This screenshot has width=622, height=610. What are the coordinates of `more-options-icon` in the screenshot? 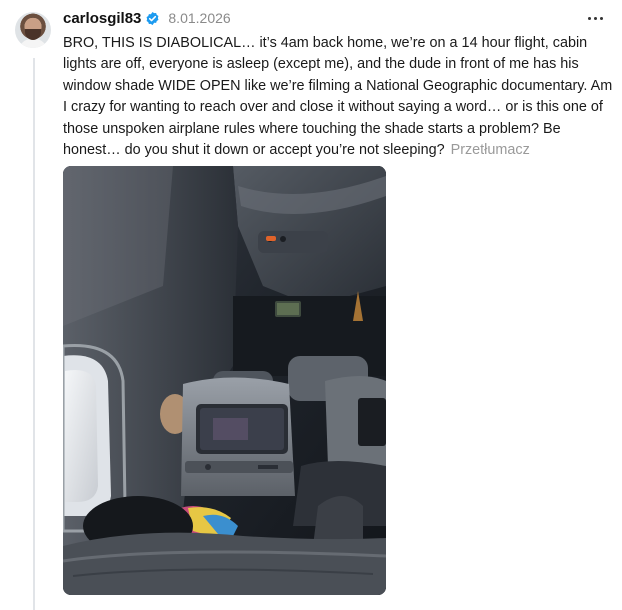 It's located at (595, 18).